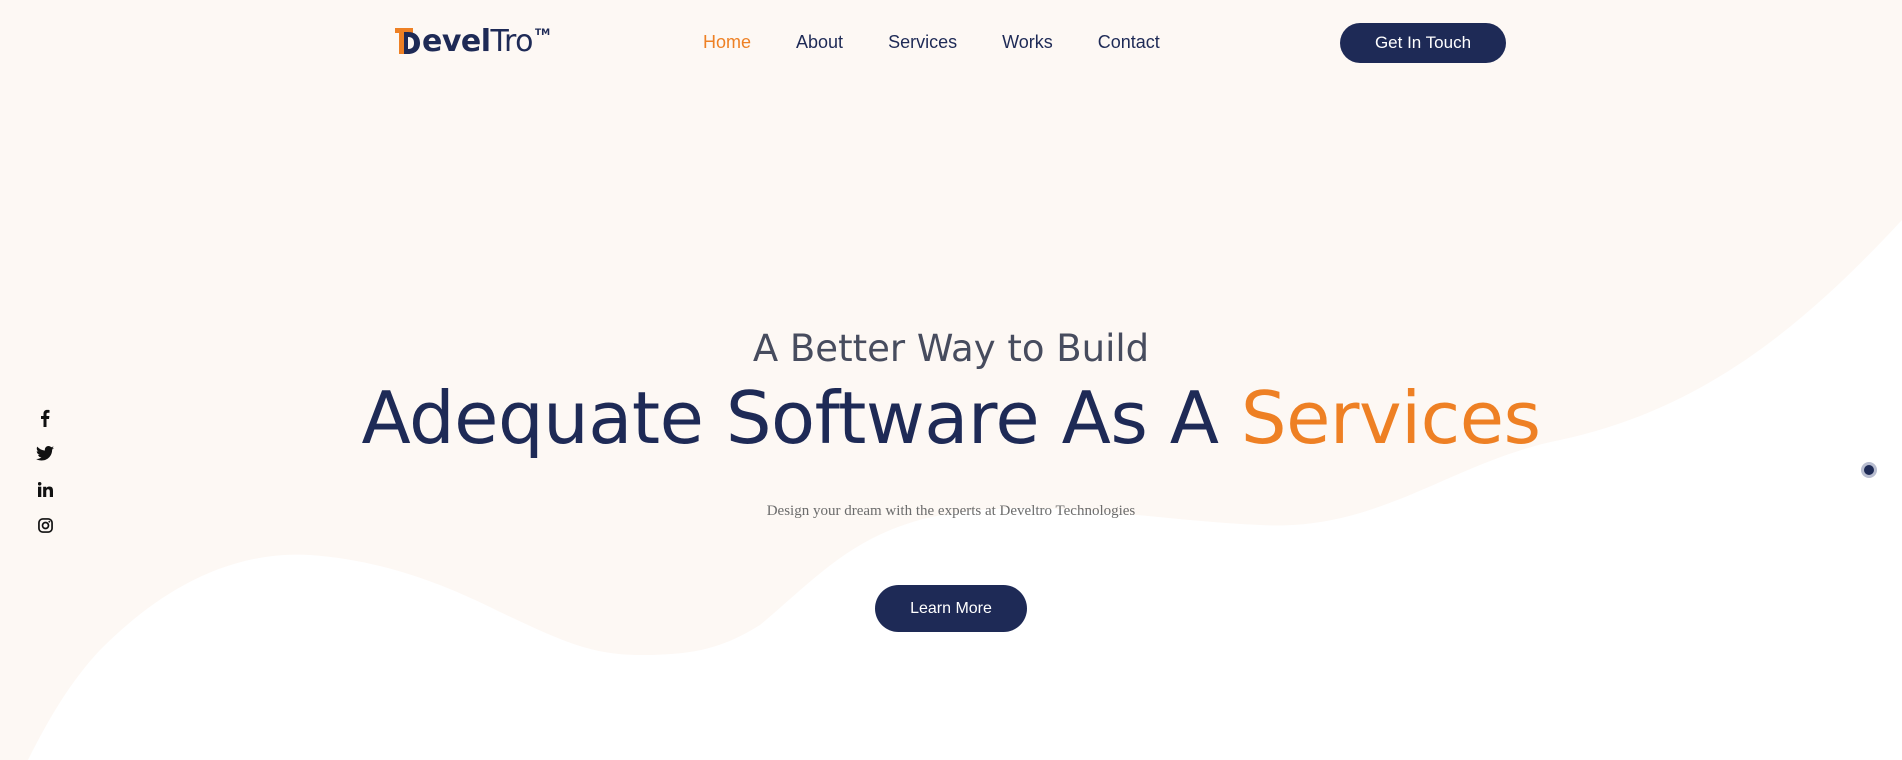 Image resolution: width=1902 pixels, height=760 pixels. I want to click on get-in-touch-button: Get In Touch, so click(1423, 43).